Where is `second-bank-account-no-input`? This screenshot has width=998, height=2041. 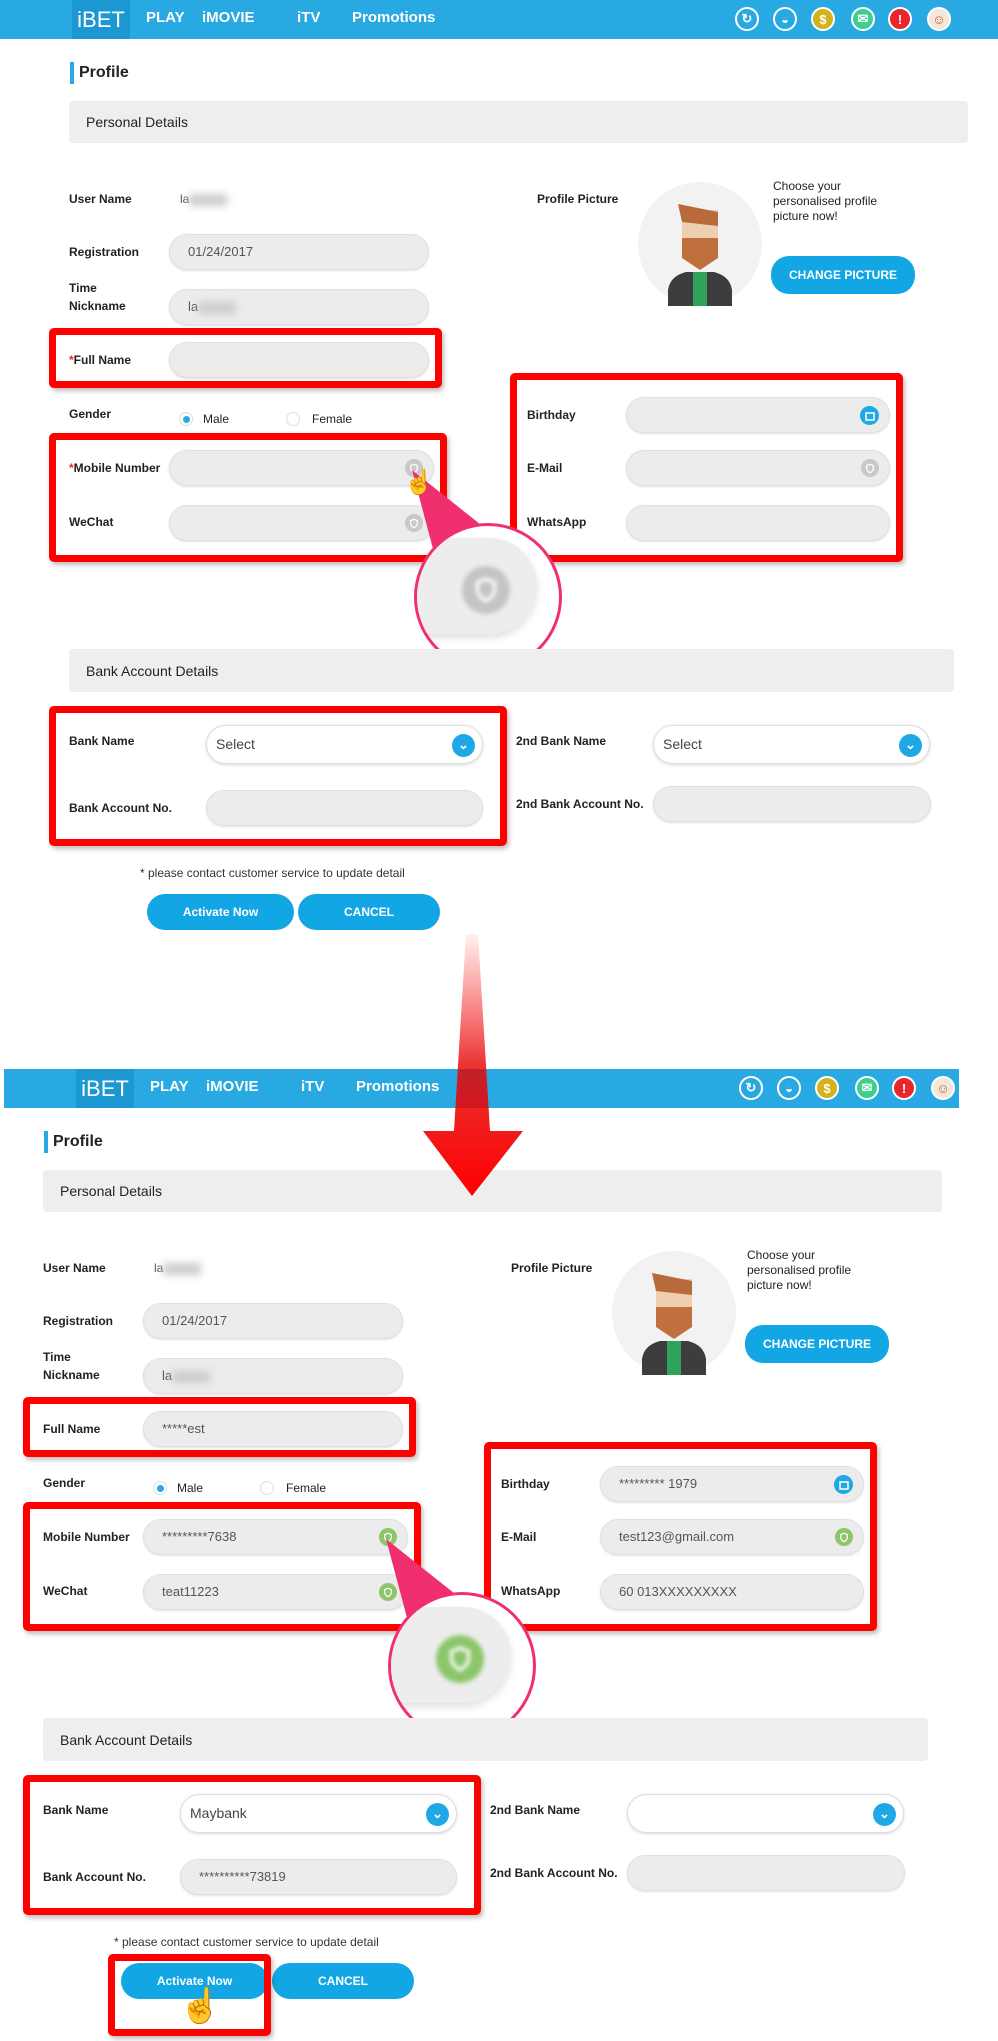 second-bank-account-no-input is located at coordinates (766, 1873).